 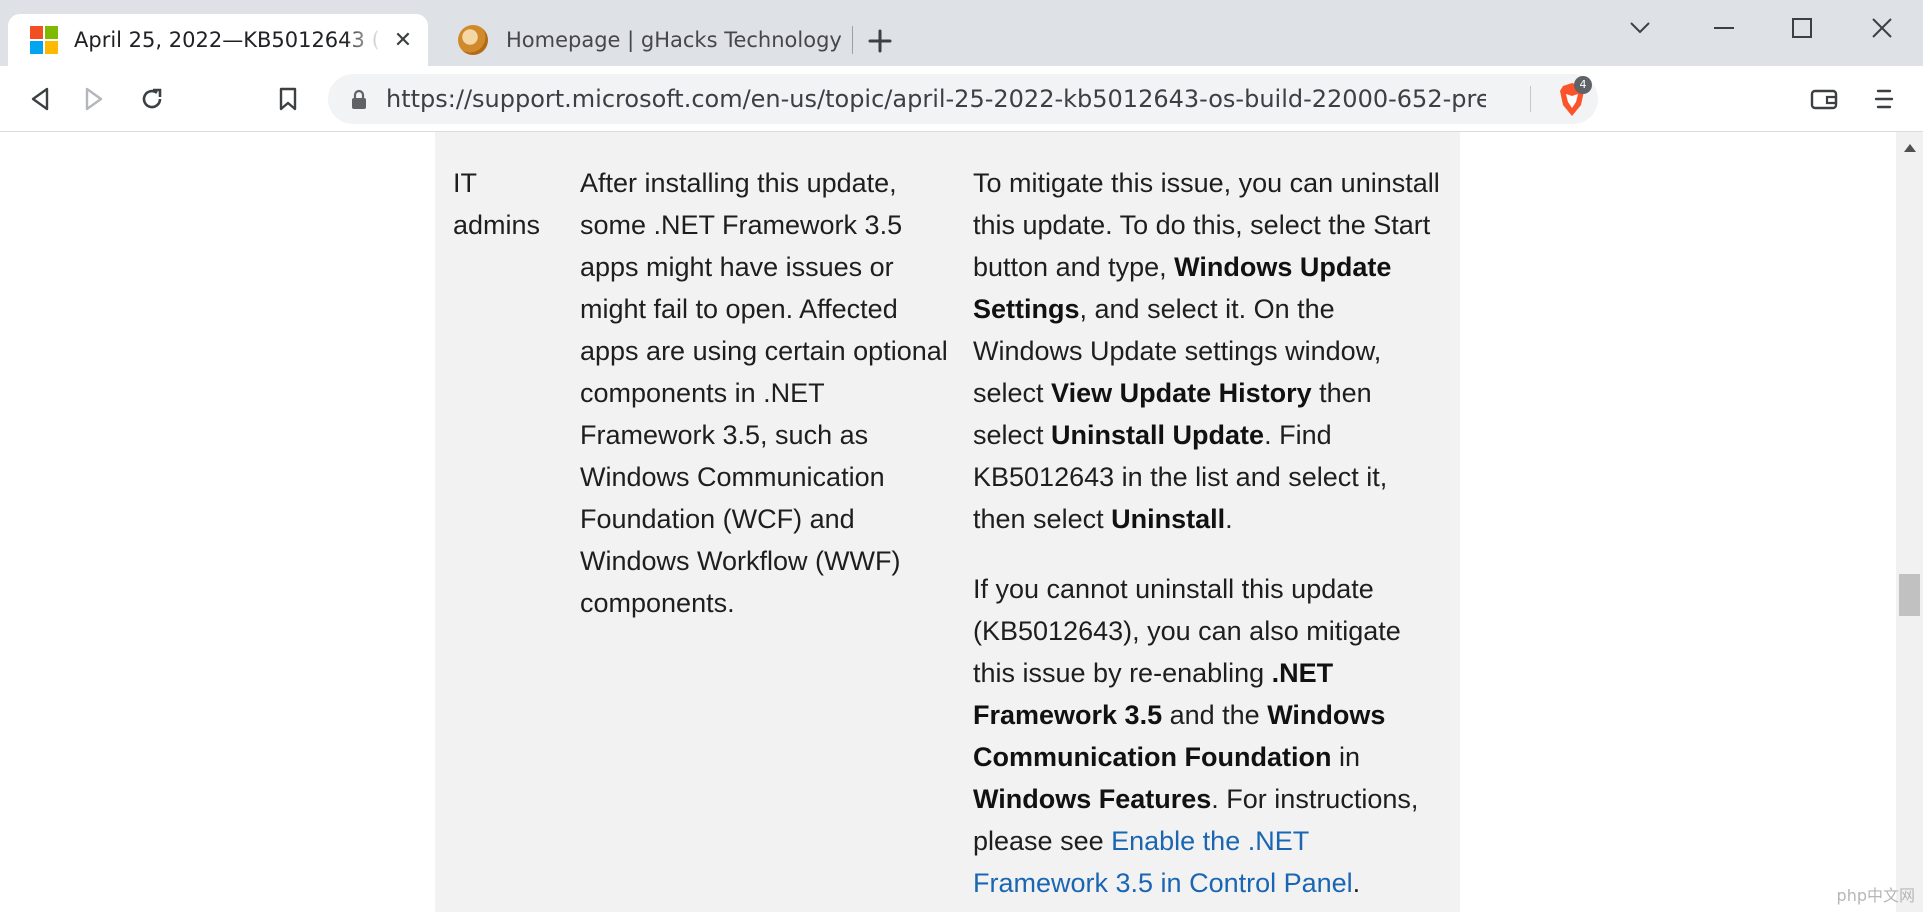 What do you see at coordinates (1345, 757) in the screenshot?
I see `text-run: in` at bounding box center [1345, 757].